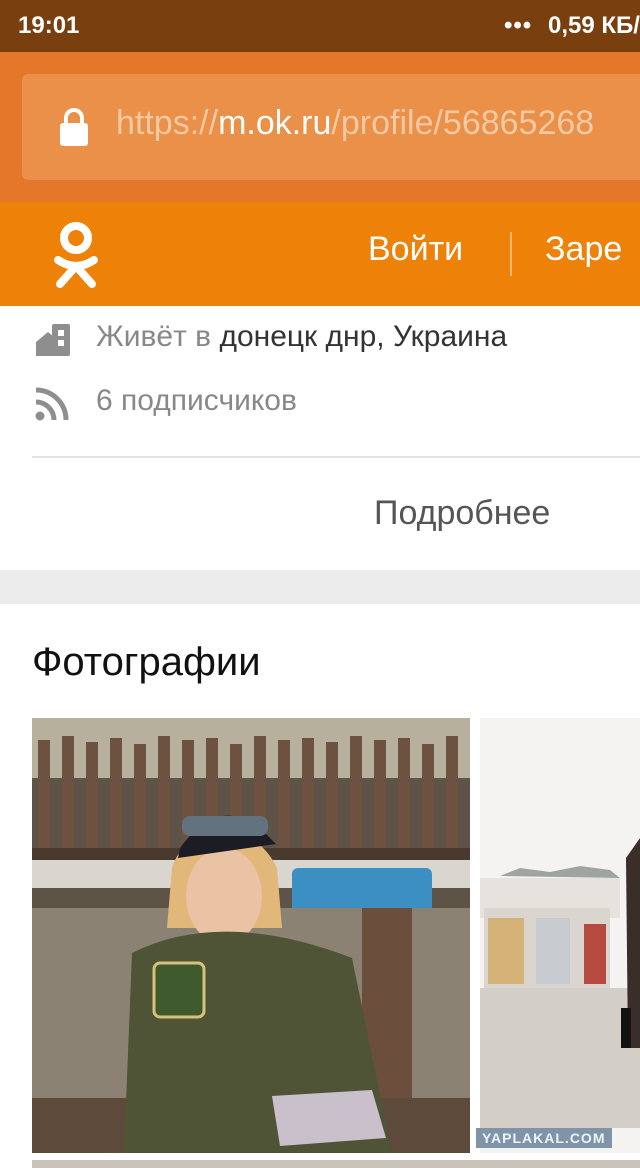 The height and width of the screenshot is (1168, 640). What do you see at coordinates (415, 249) in the screenshot?
I see `login-link: Войти` at bounding box center [415, 249].